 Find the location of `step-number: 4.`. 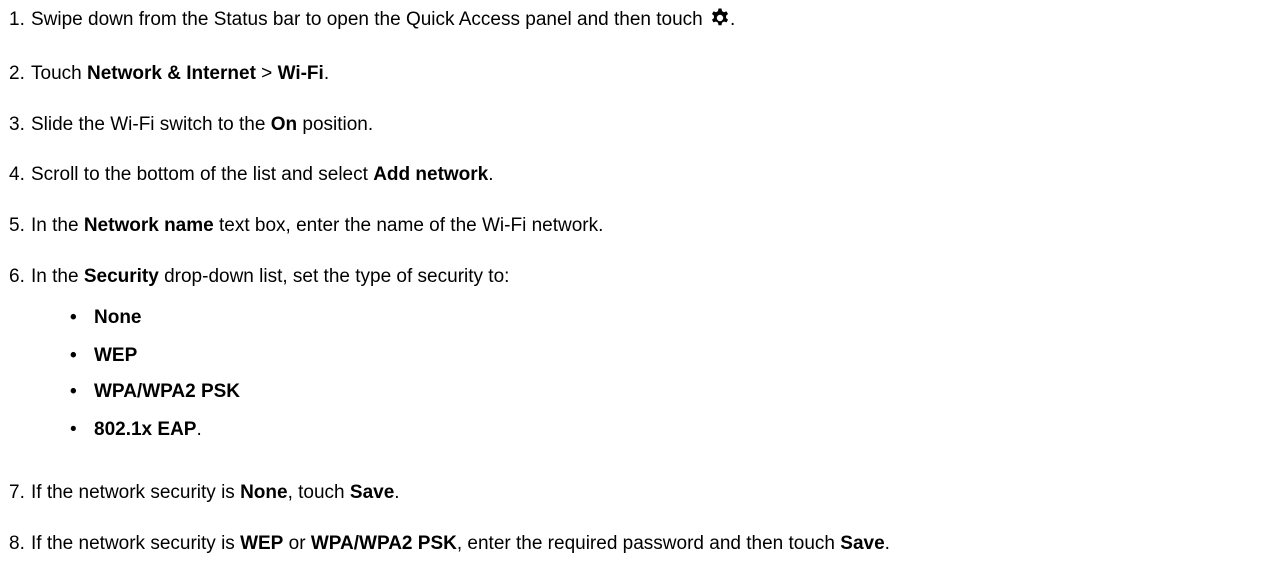

step-number: 4. is located at coordinates (17, 174).